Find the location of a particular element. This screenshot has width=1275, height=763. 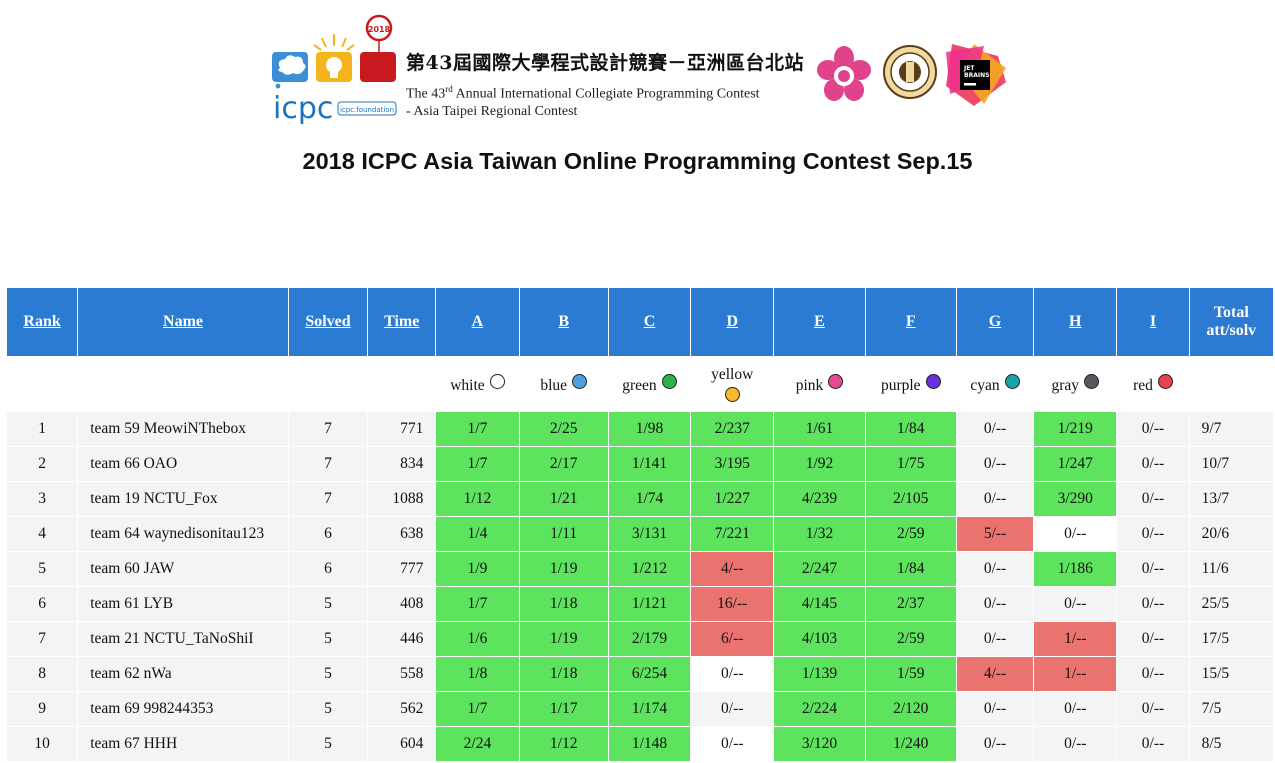

problem-i-link: I is located at coordinates (1153, 321).